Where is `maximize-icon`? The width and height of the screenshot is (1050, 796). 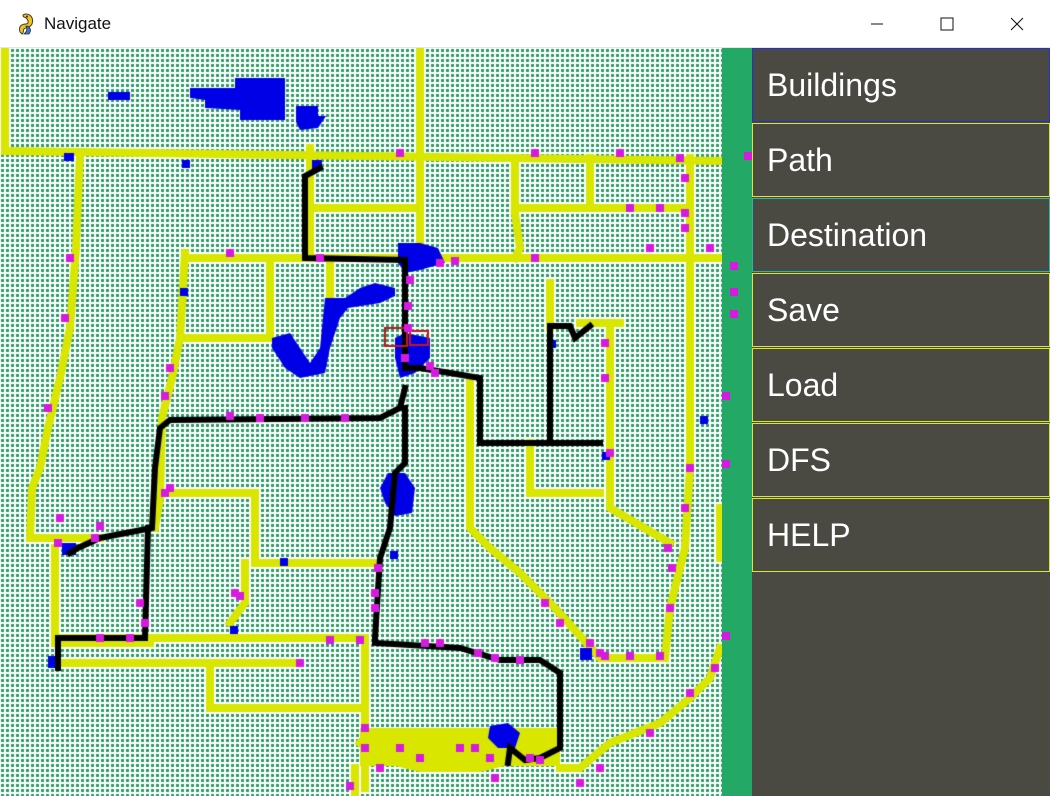 maximize-icon is located at coordinates (947, 24).